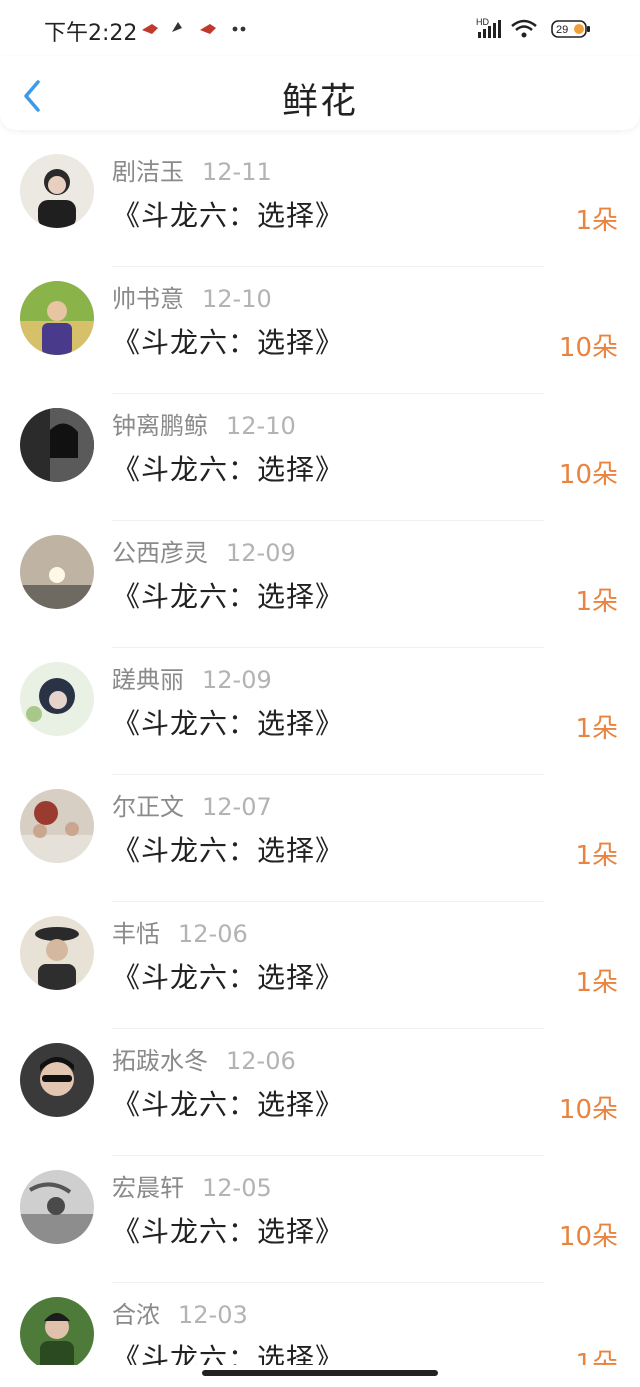 Image resolution: width=640 pixels, height=1387 pixels. What do you see at coordinates (136, 934) in the screenshot?
I see `user-name: 丰恬` at bounding box center [136, 934].